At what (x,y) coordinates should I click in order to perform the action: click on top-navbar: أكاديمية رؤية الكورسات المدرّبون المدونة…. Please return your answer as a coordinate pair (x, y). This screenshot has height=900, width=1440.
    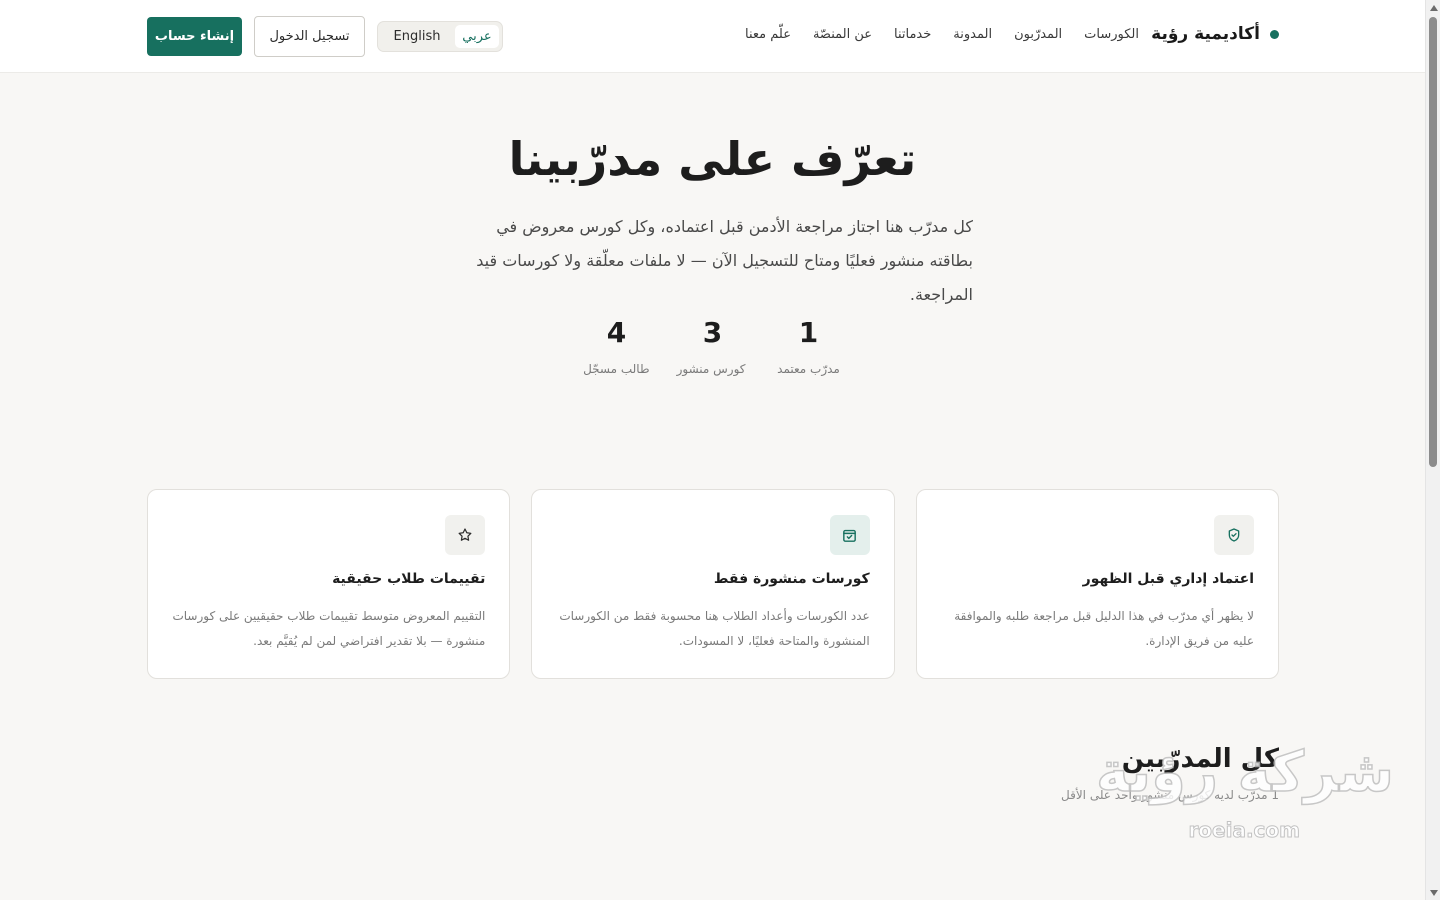
    Looking at the image, I should click on (712, 36).